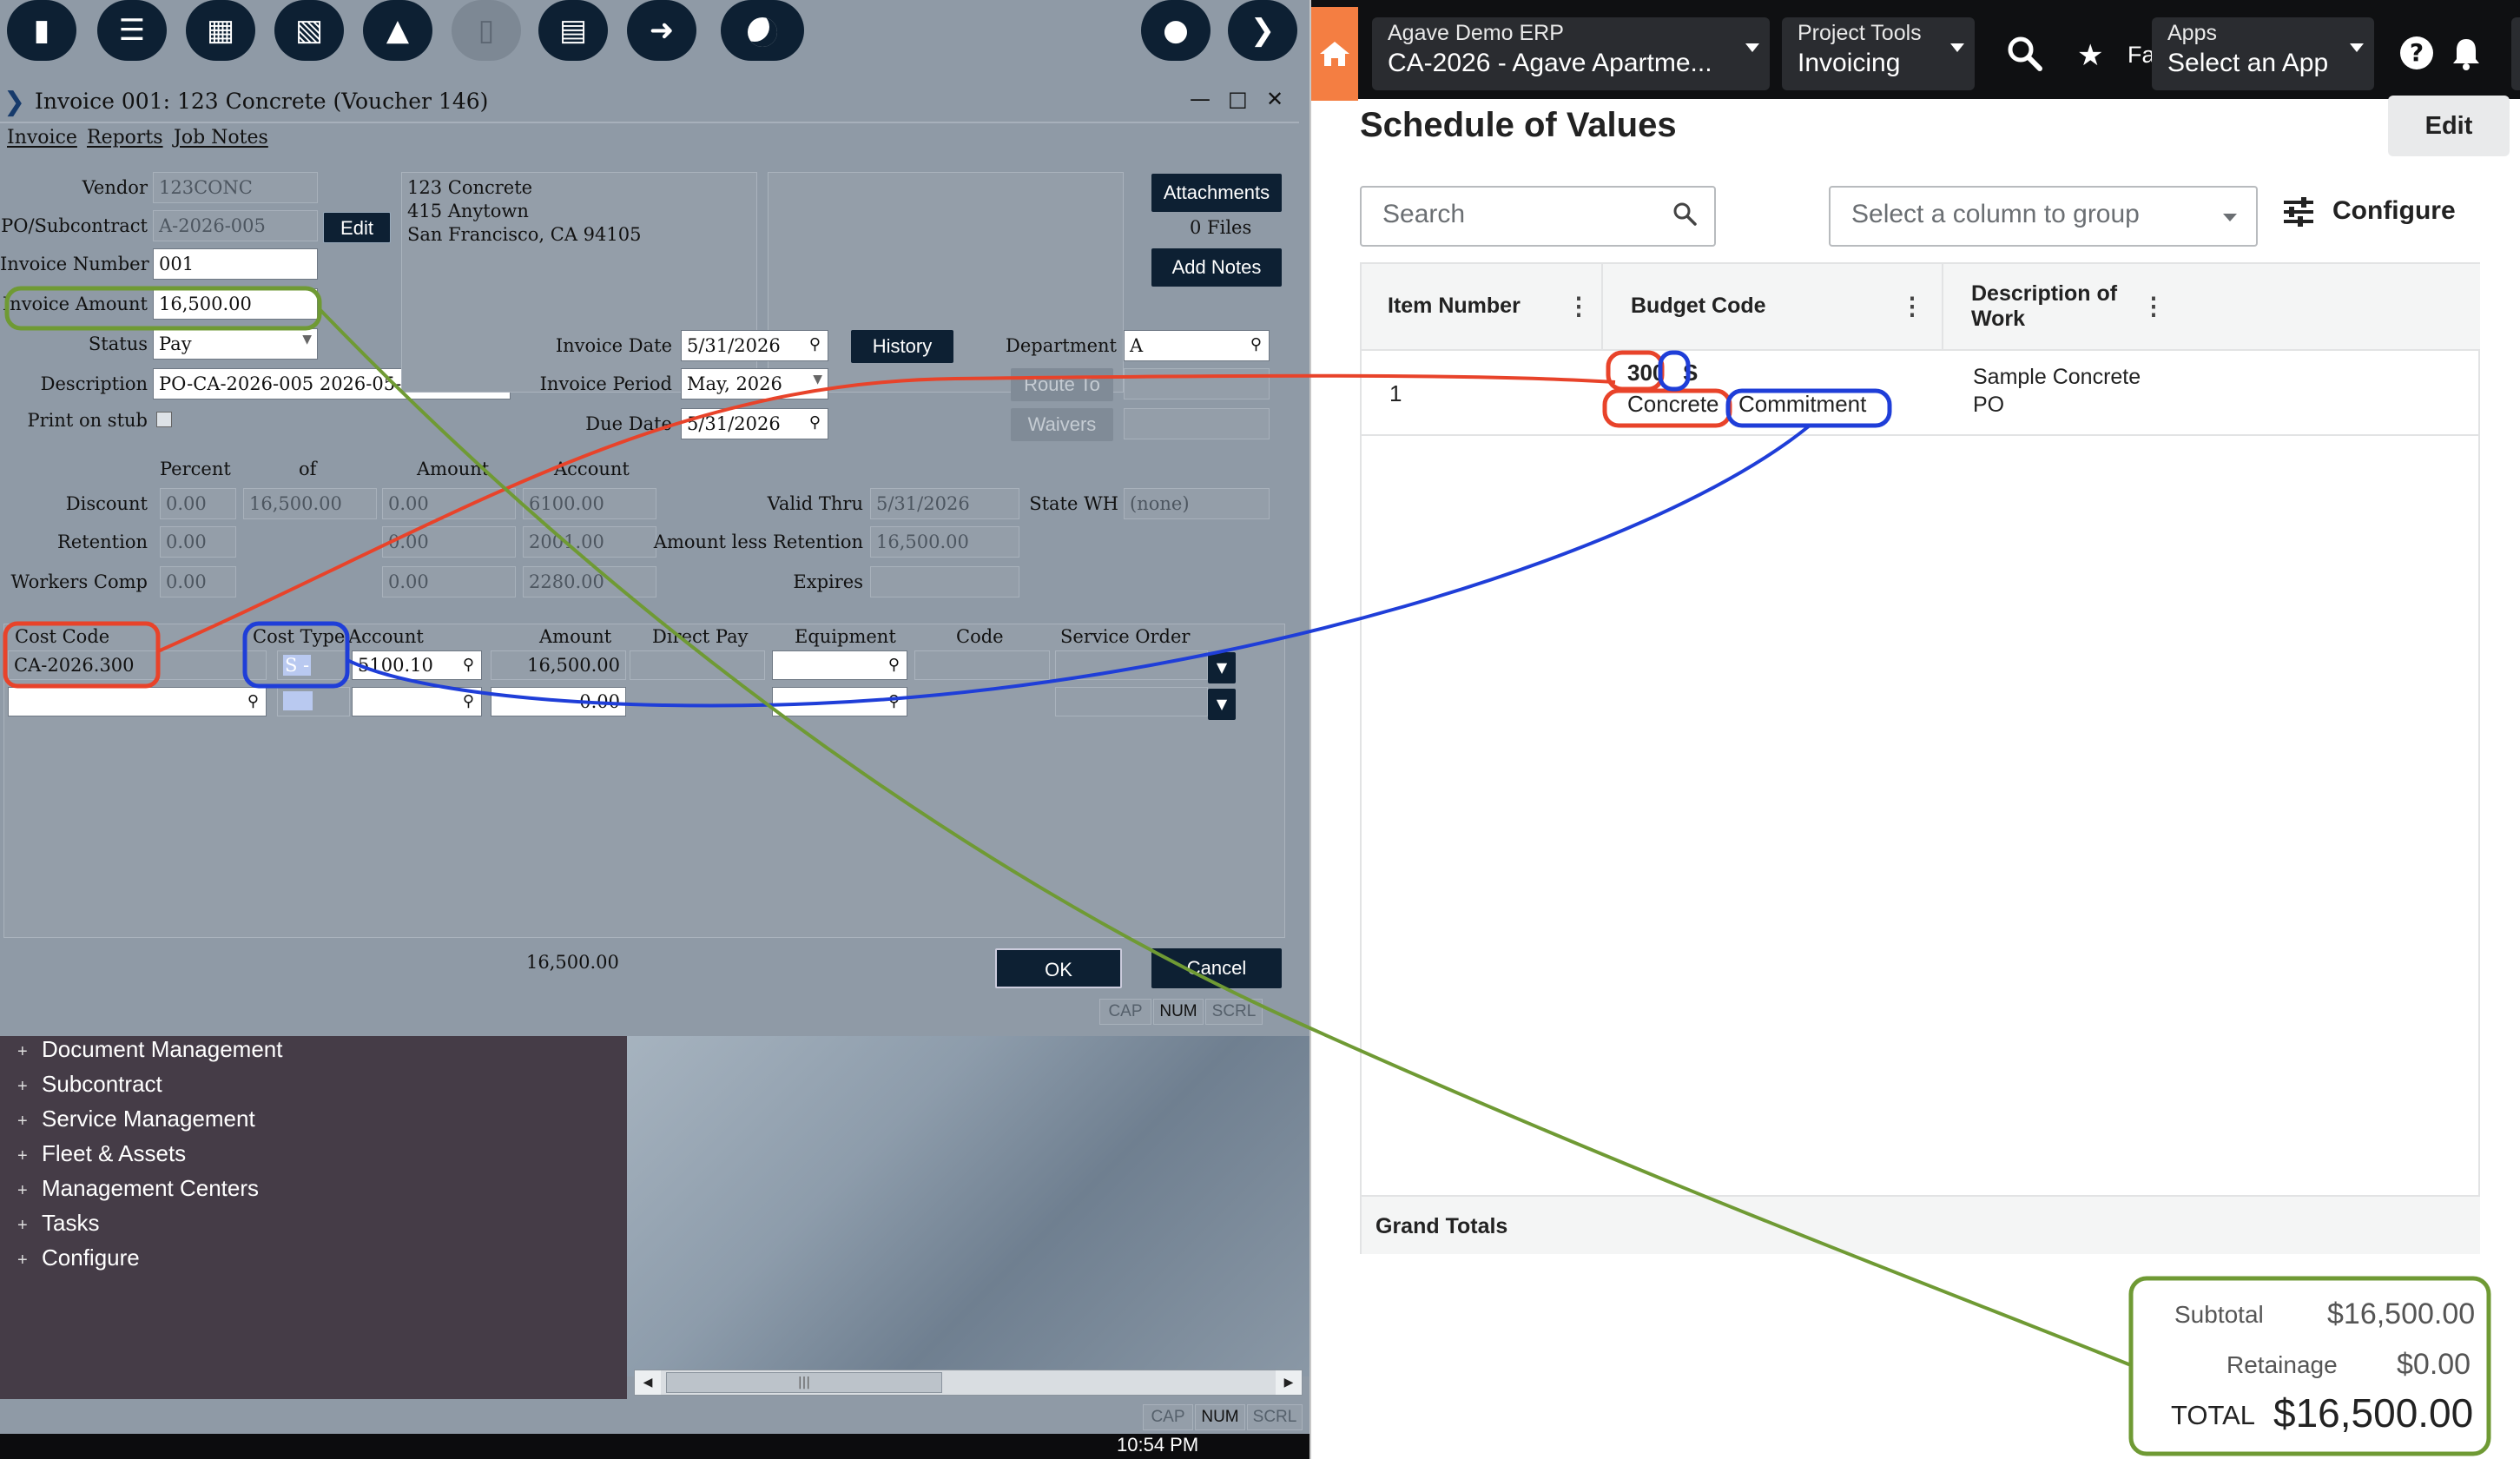  What do you see at coordinates (2141, 56) in the screenshot?
I see `favorites-label: Fa` at bounding box center [2141, 56].